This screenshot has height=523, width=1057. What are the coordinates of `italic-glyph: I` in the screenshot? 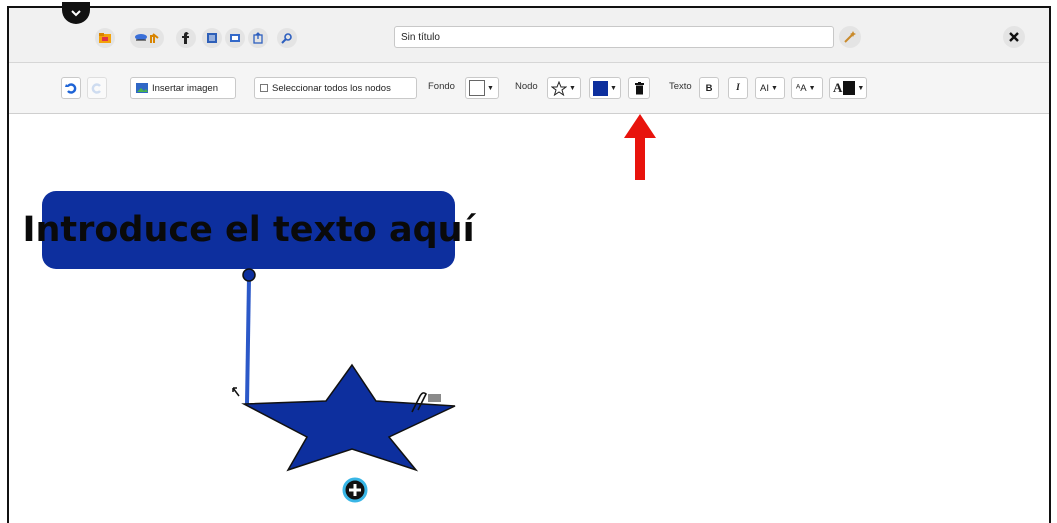 It's located at (738, 88).